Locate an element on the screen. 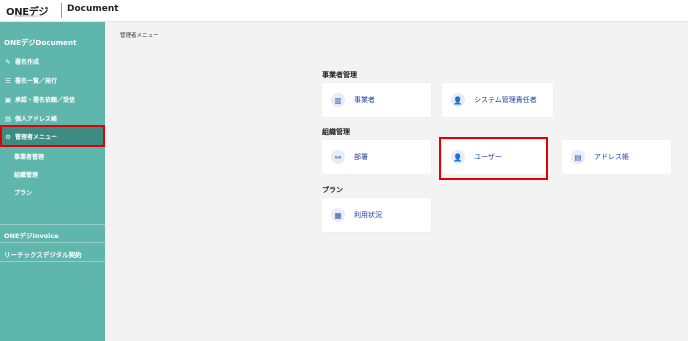 The image size is (688, 341). sidebar-item-signature-list: ☰ 署名一覧／発行 is located at coordinates (52, 80).